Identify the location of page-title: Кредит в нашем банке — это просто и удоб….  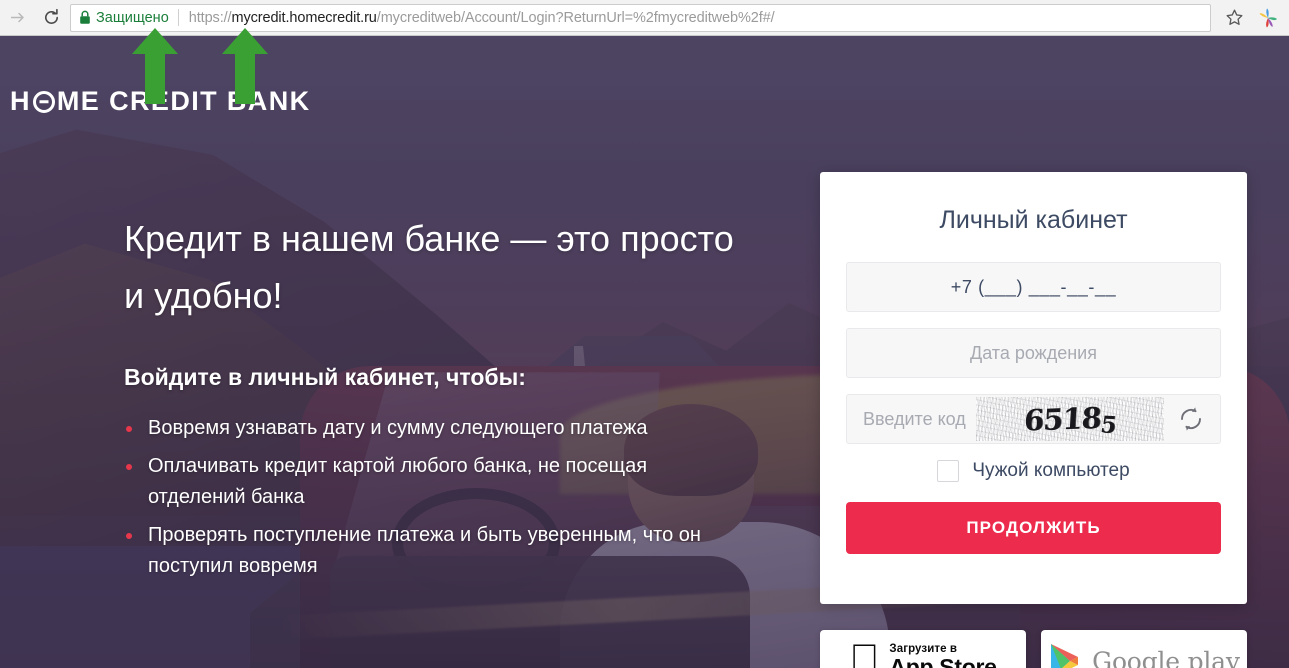
(429, 267).